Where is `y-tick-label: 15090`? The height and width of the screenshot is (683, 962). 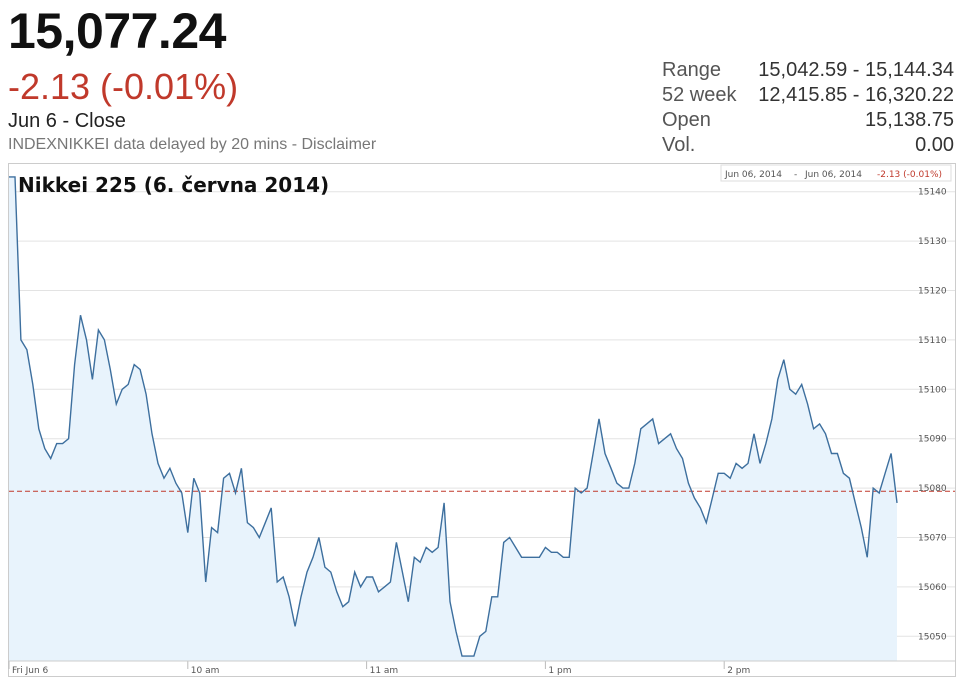
y-tick-label: 15090 is located at coordinates (932, 440).